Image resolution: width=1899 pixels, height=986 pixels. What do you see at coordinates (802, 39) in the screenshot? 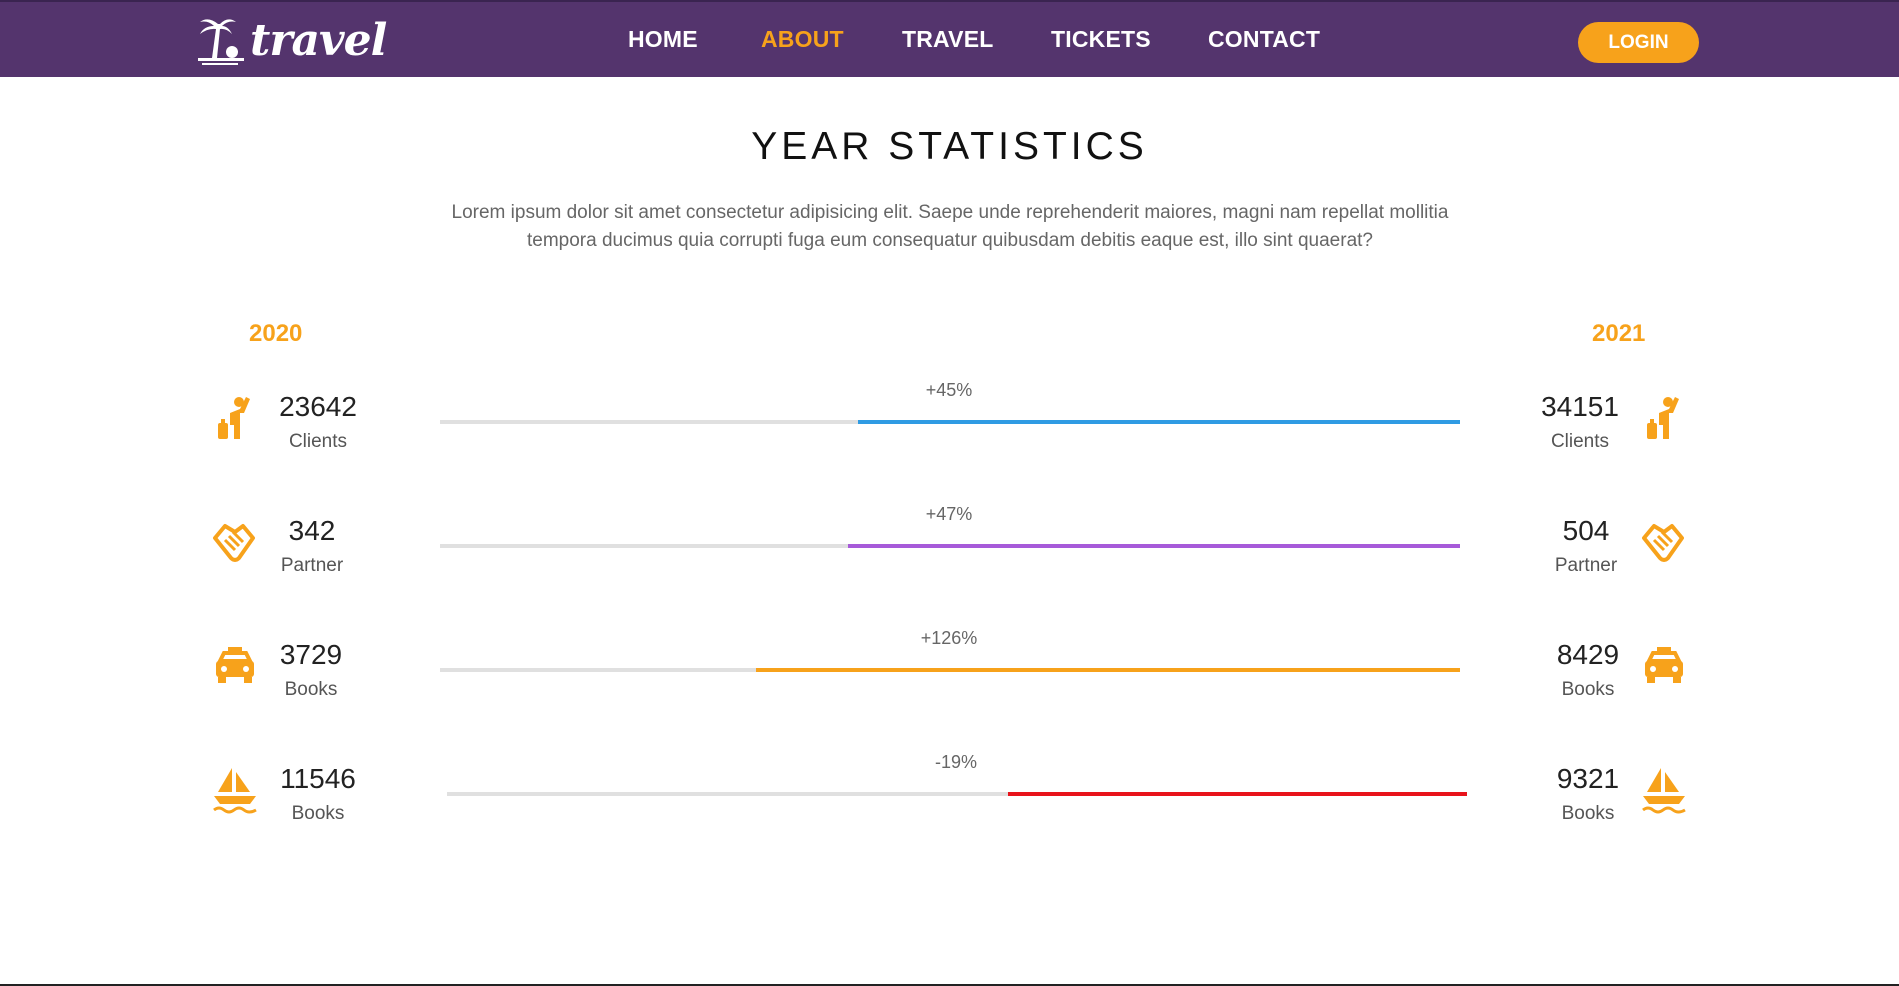
I see `nav-about: ABOUT` at bounding box center [802, 39].